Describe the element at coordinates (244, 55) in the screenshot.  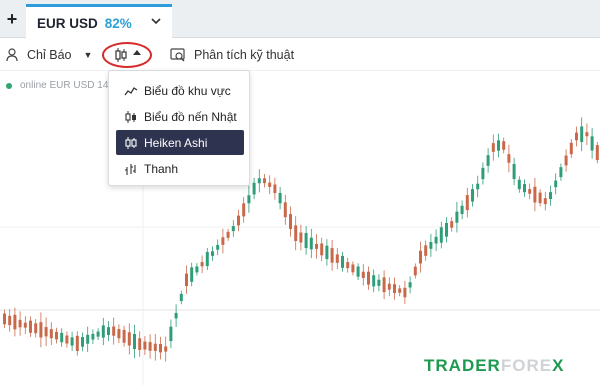
I see `technical-analysis-label: Phân tích kỹ thuật` at that location.